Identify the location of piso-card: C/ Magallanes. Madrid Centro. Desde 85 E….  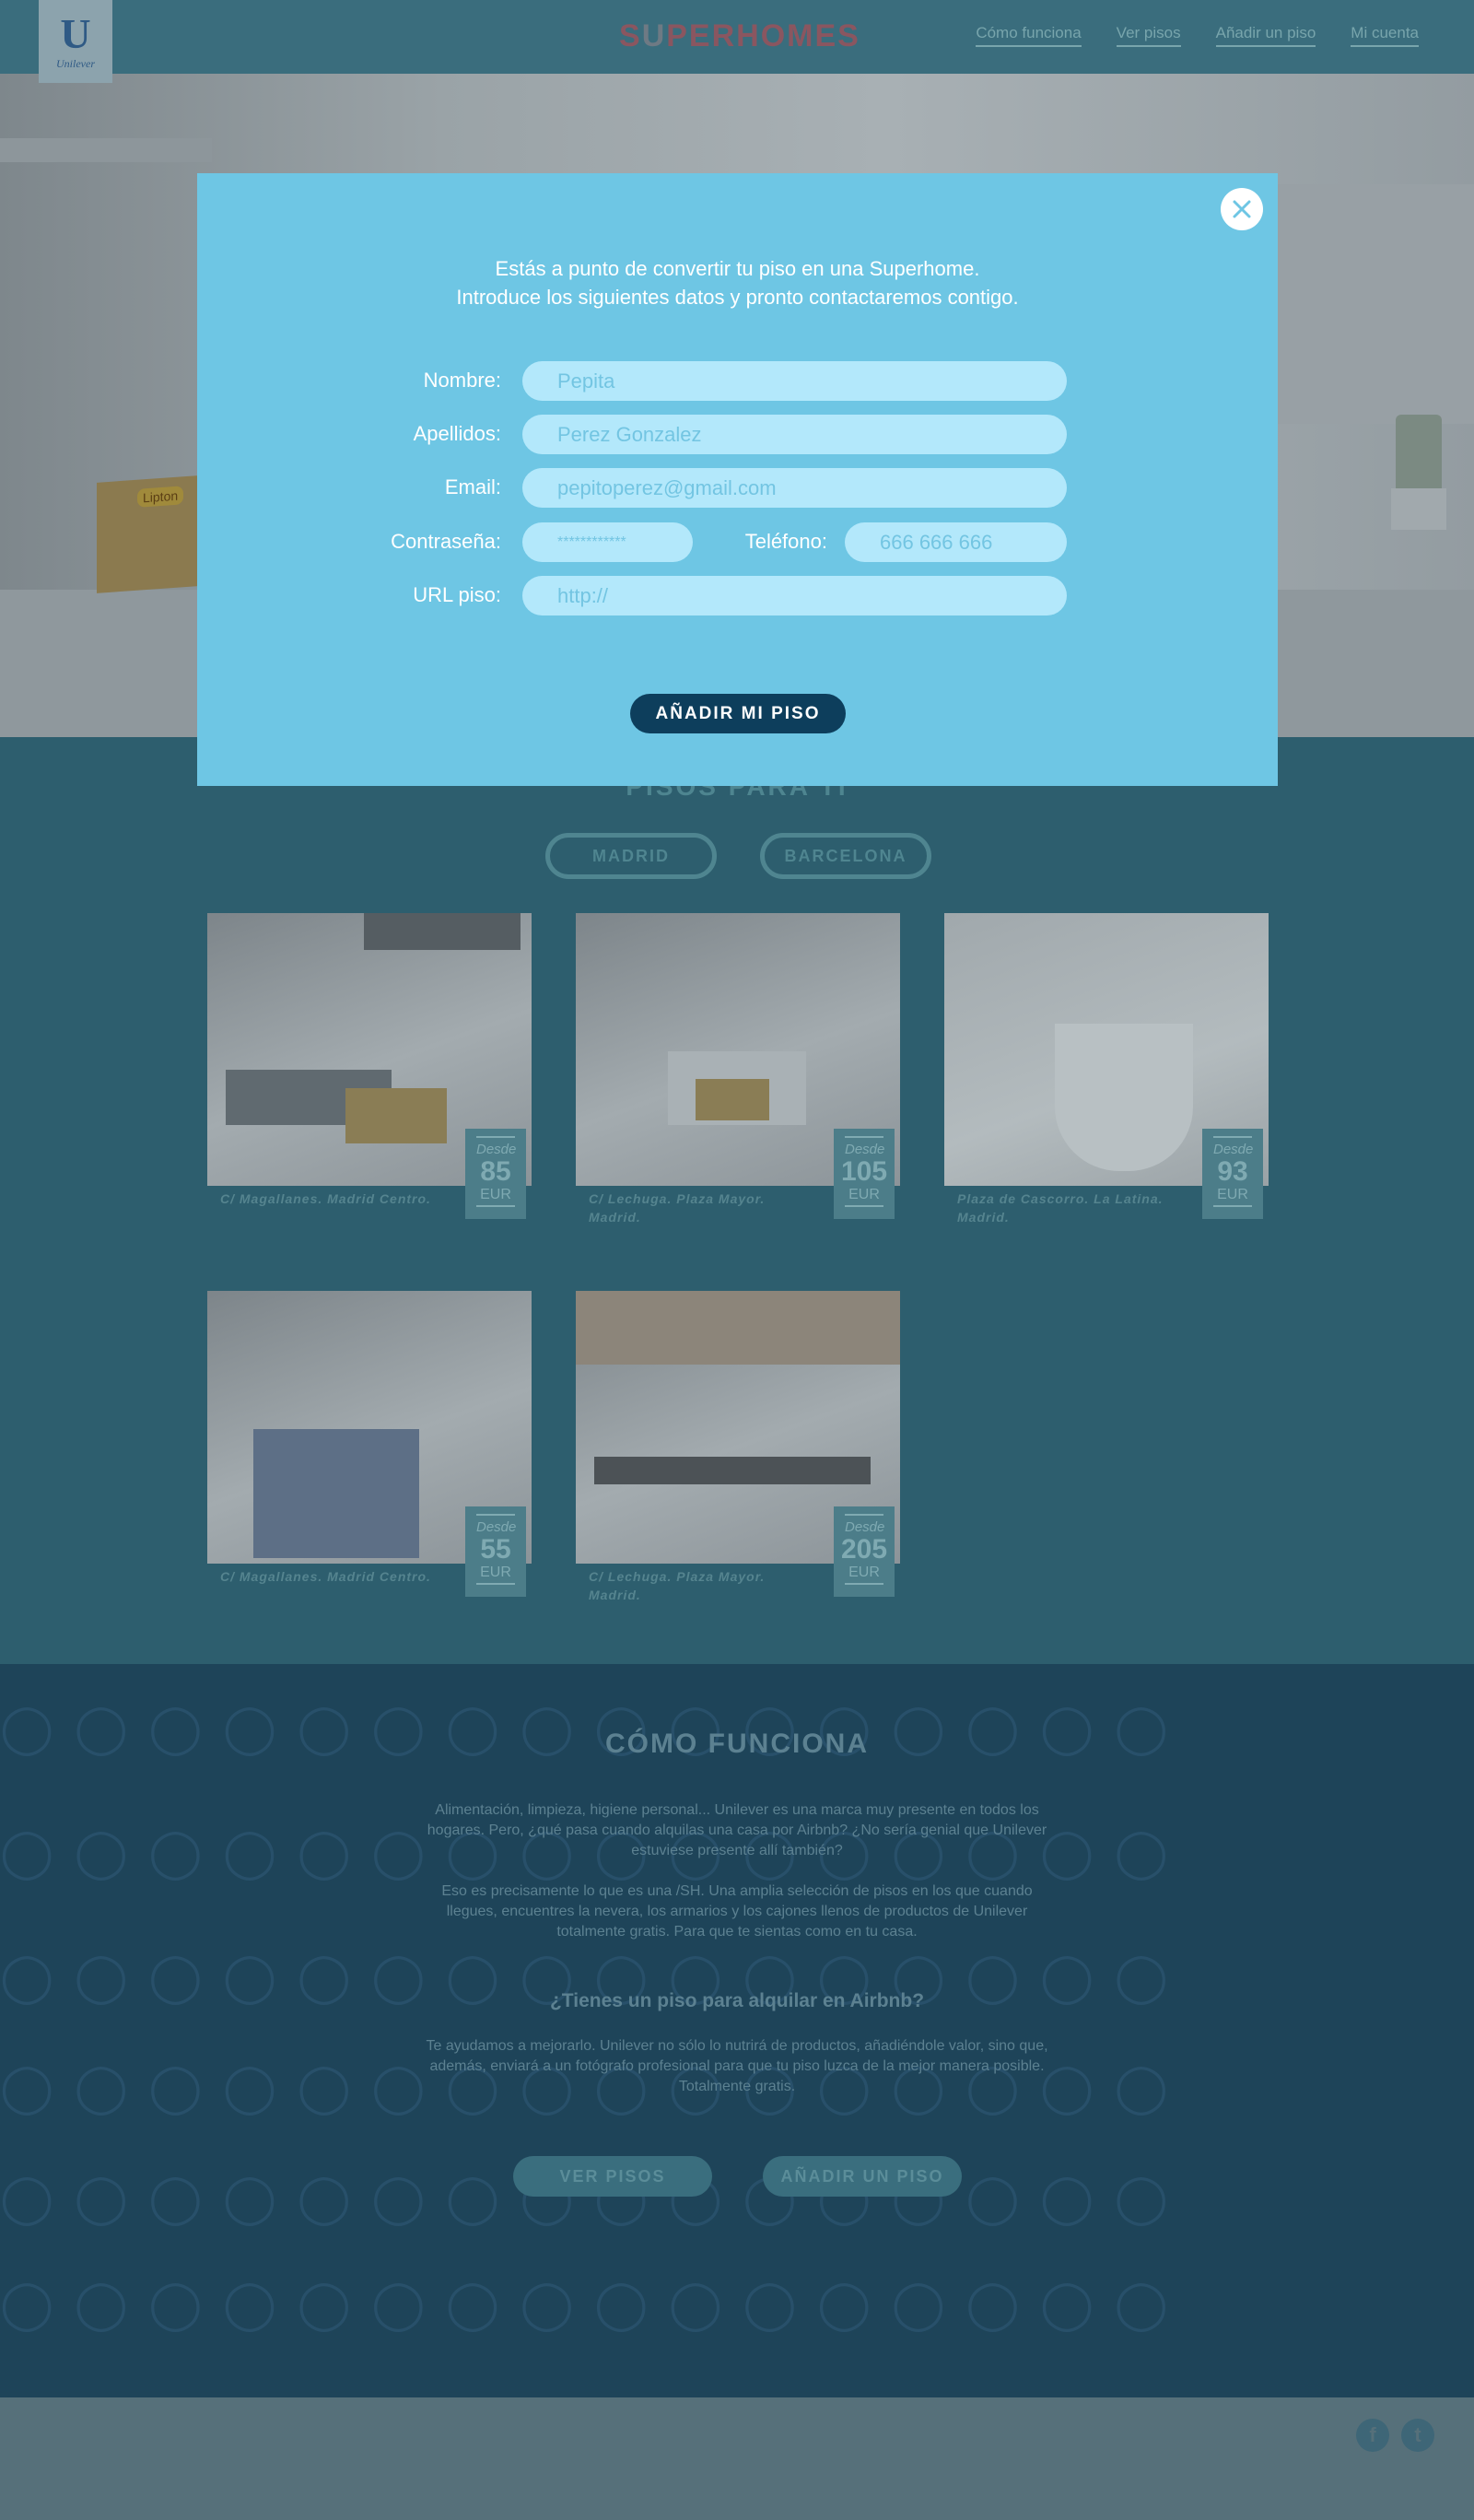
(369, 1072).